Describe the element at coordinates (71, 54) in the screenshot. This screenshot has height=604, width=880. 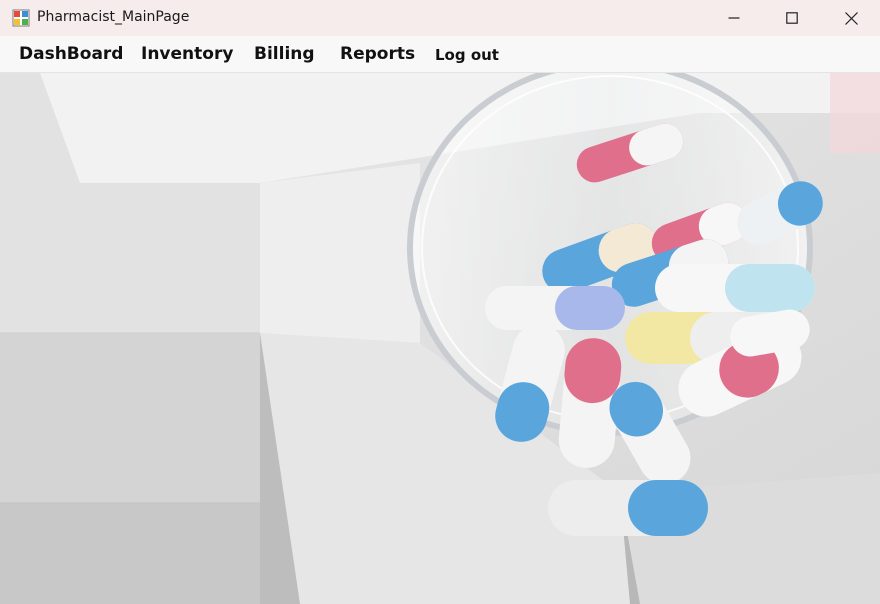
I see `menu-item-dashboard: DashBoard` at that location.